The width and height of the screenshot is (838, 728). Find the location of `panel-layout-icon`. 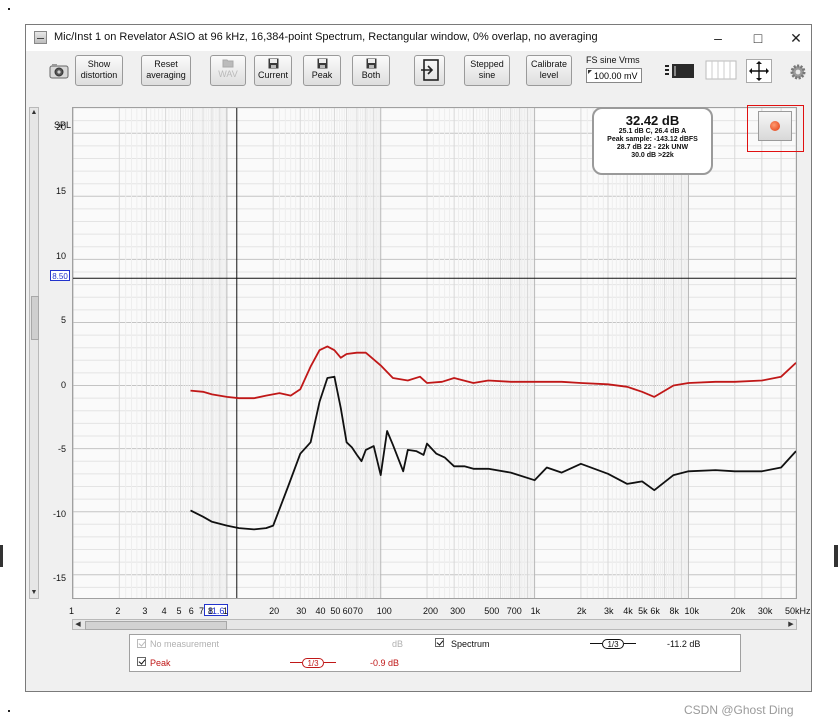

panel-layout-icon is located at coordinates (721, 70).